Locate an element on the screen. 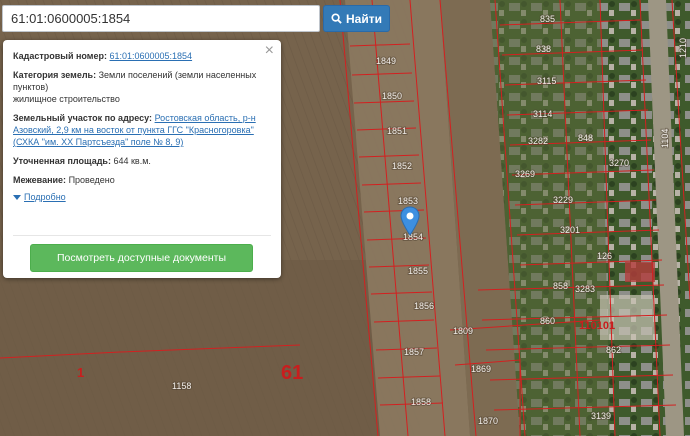 This screenshot has height=436, width=690. area-row: Уточненная площадь: 644 кв.м. is located at coordinates (142, 161).